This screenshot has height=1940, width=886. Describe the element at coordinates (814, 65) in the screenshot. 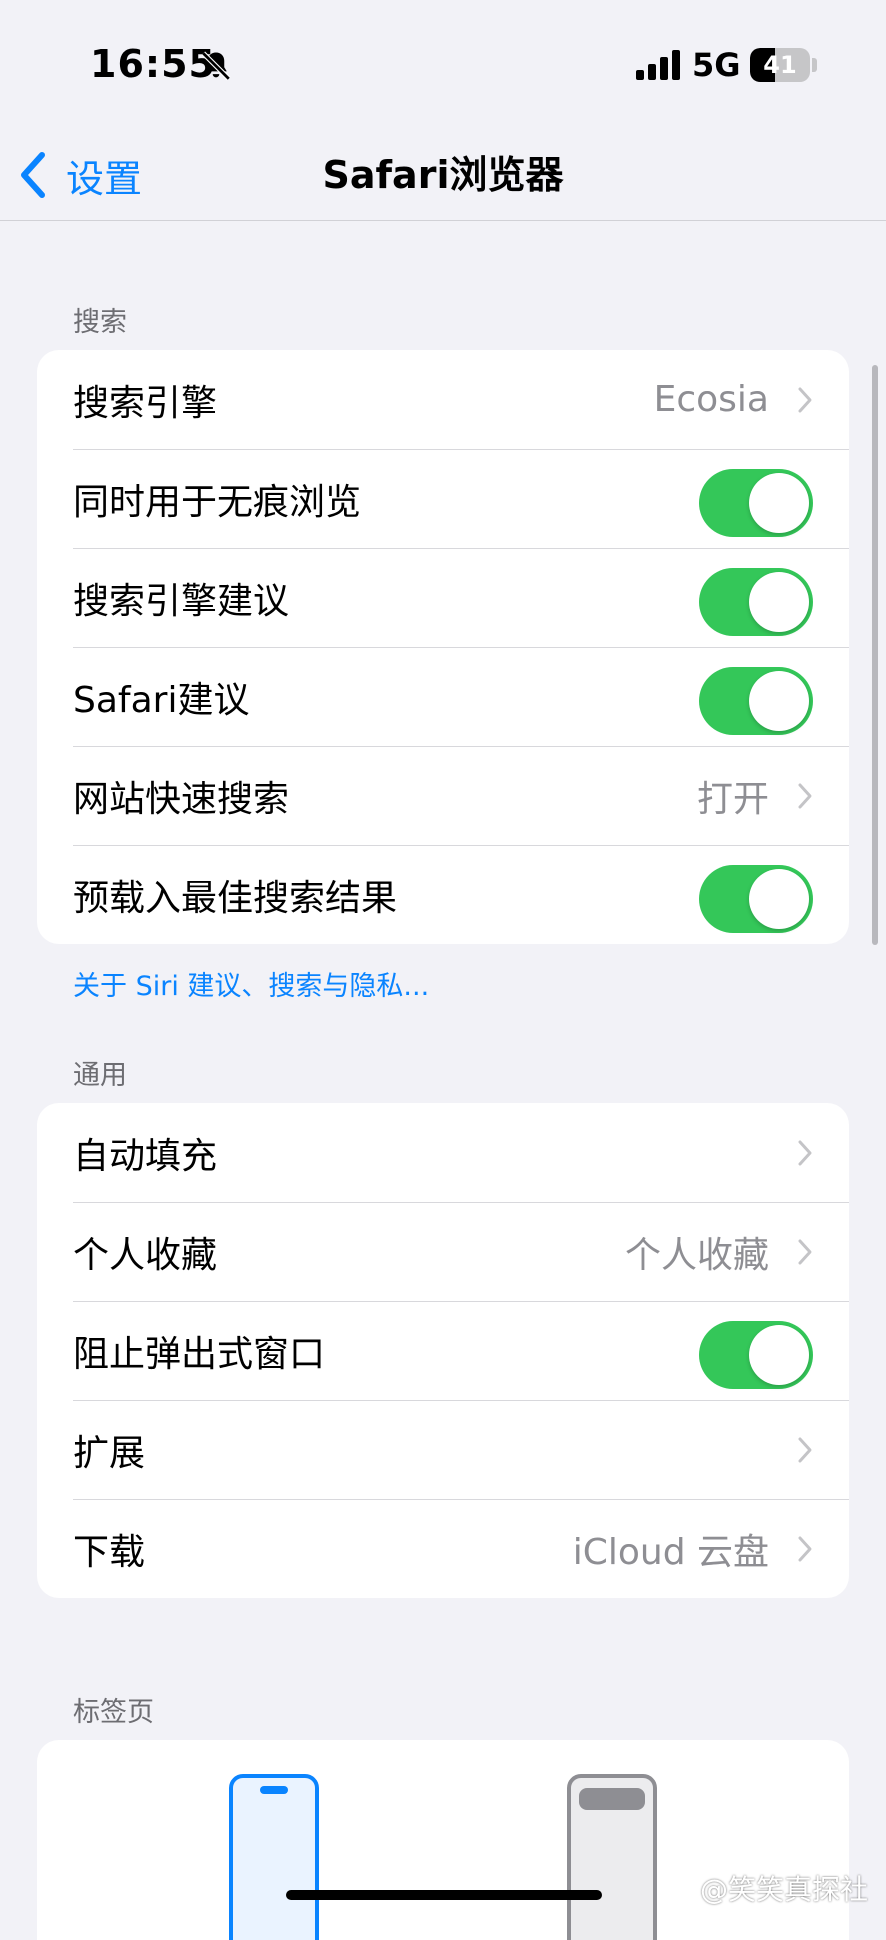

I see `battery-tip` at that location.